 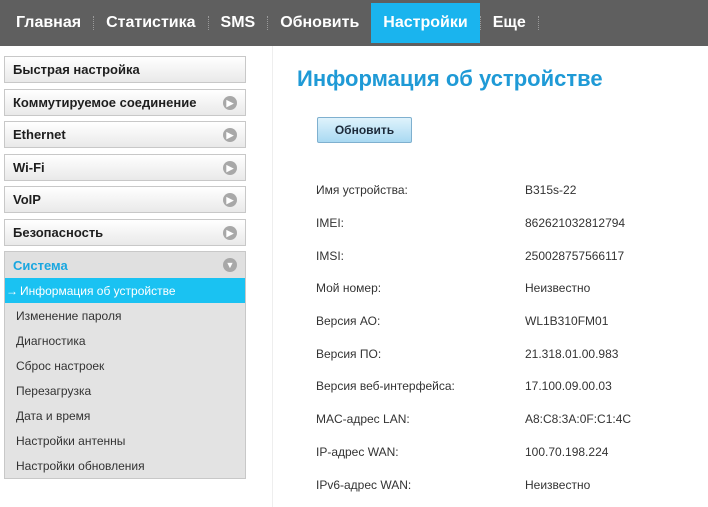 What do you see at coordinates (506, 321) in the screenshot?
I see `info-row-hardware-version: Версия АО: WL1B310FM01` at bounding box center [506, 321].